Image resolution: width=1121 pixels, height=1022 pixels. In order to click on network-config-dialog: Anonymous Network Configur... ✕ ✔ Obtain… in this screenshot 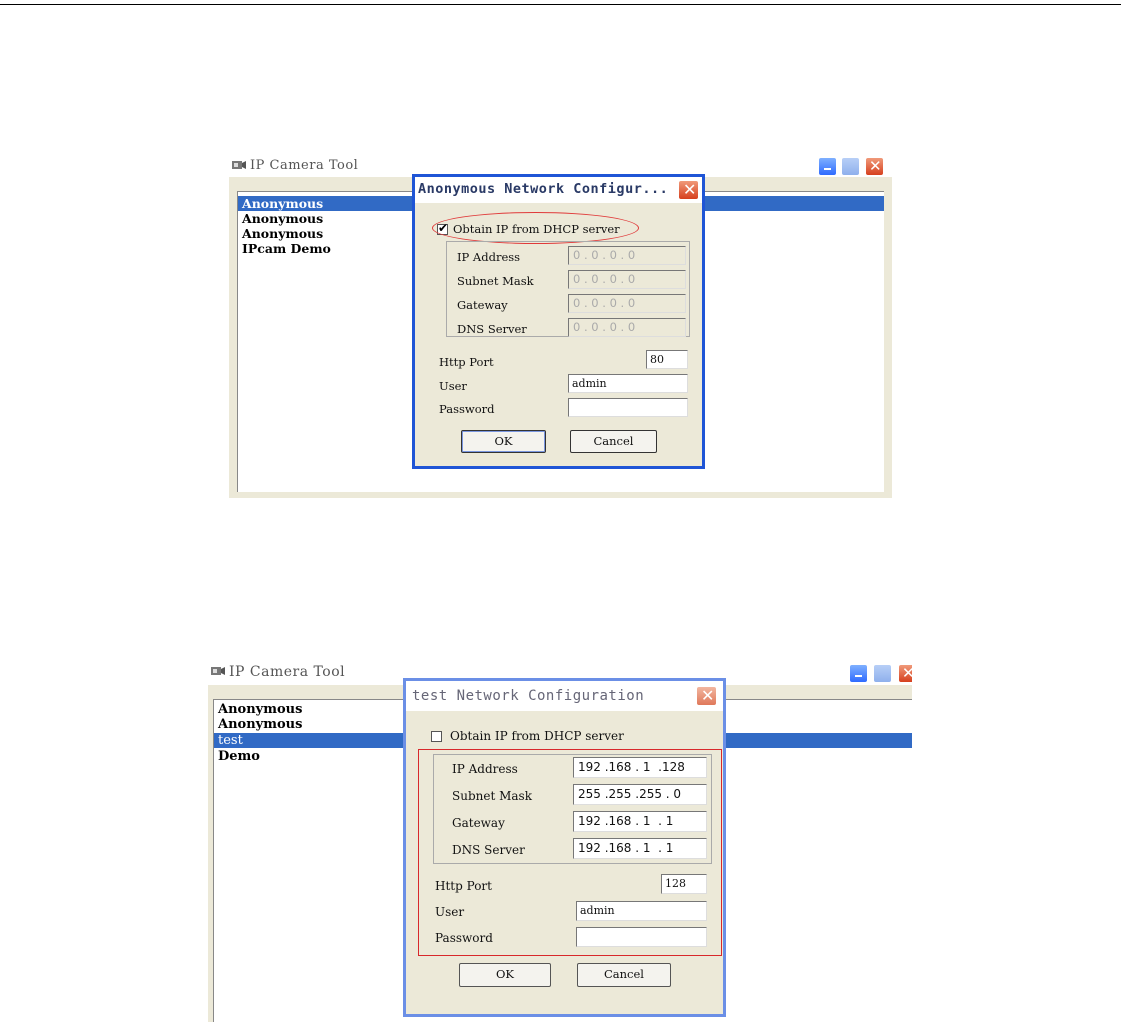, I will do `click(558, 321)`.